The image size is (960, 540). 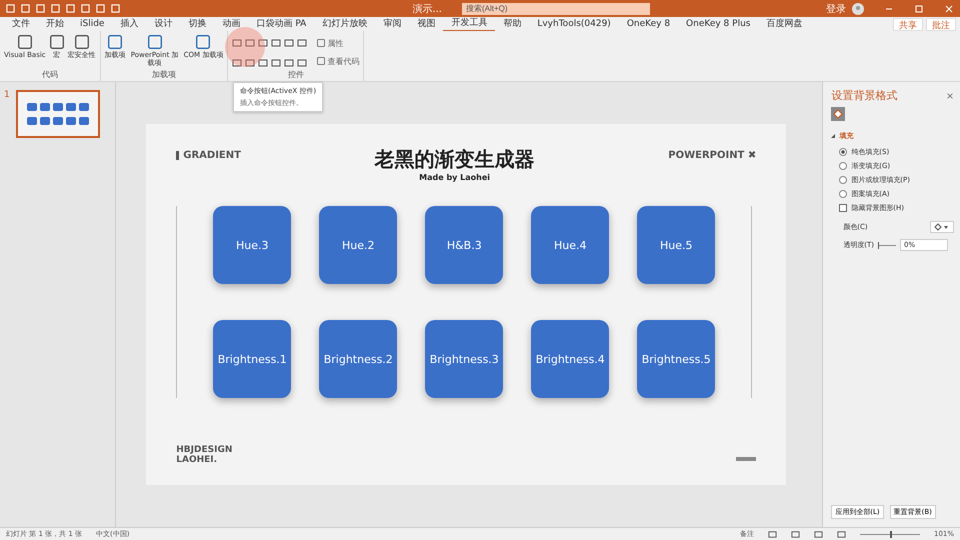 What do you see at coordinates (570, 359) in the screenshot?
I see `gradient-button: Brightness.4` at bounding box center [570, 359].